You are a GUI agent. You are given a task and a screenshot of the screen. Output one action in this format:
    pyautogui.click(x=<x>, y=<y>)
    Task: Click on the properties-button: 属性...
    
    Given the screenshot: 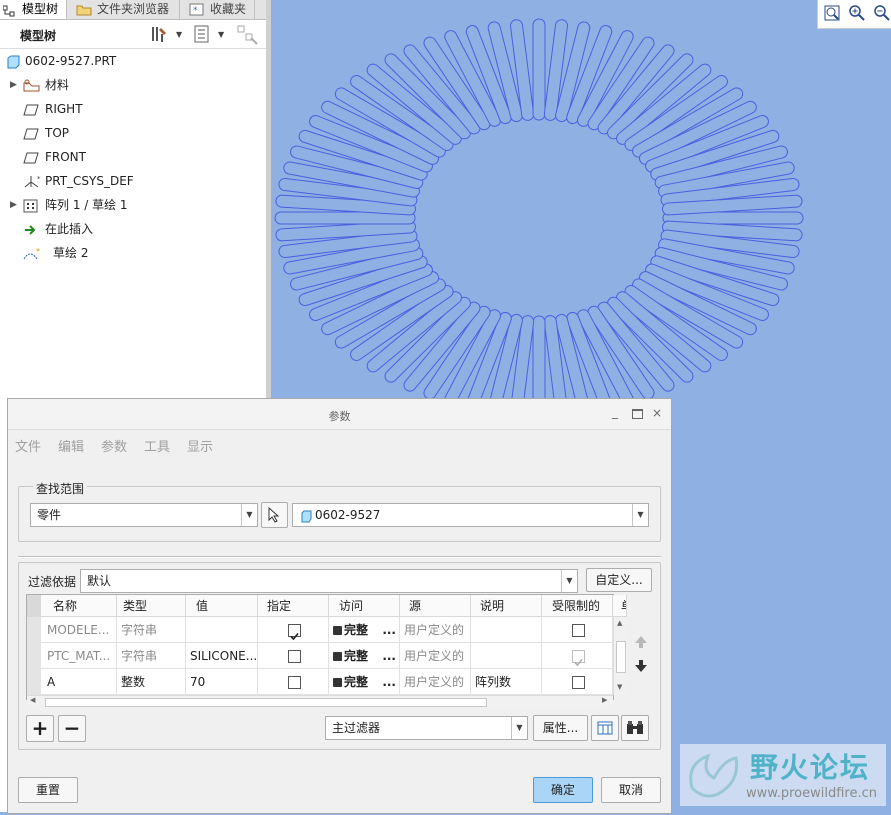 What is the action you would take?
    pyautogui.click(x=560, y=728)
    